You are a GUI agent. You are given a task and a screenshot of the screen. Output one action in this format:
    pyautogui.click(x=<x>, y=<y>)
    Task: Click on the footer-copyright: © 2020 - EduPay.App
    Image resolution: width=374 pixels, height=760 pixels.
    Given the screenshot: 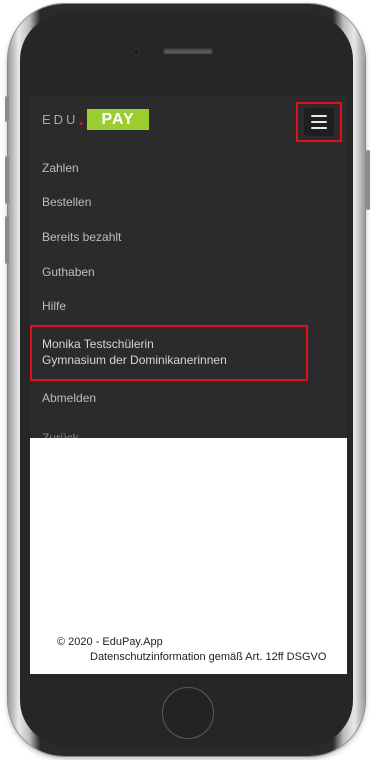 What is the action you would take?
    pyautogui.click(x=110, y=642)
    